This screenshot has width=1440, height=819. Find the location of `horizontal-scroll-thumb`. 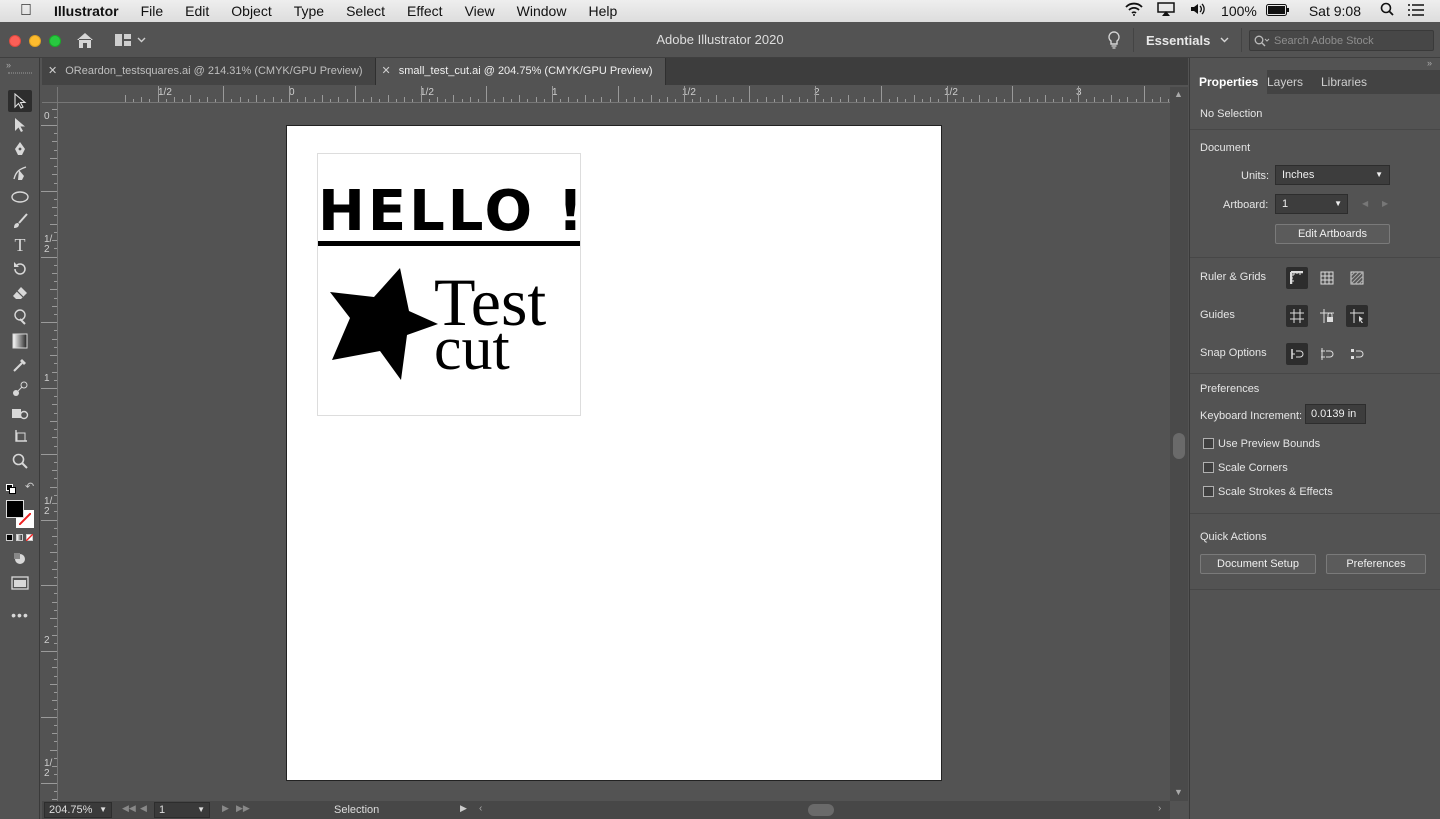

horizontal-scroll-thumb is located at coordinates (821, 810).